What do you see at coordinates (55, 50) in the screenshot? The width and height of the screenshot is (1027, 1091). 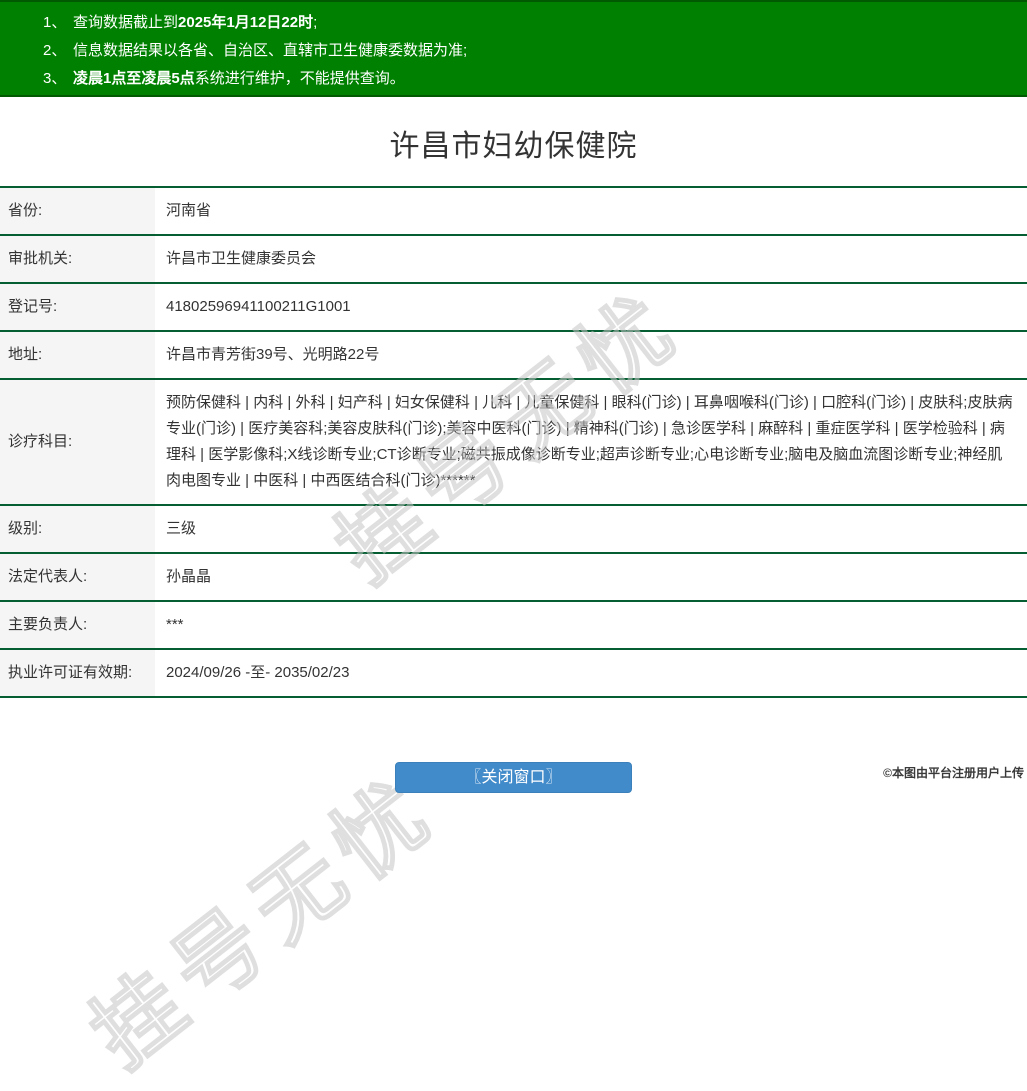 I see `notice-number: 2、` at bounding box center [55, 50].